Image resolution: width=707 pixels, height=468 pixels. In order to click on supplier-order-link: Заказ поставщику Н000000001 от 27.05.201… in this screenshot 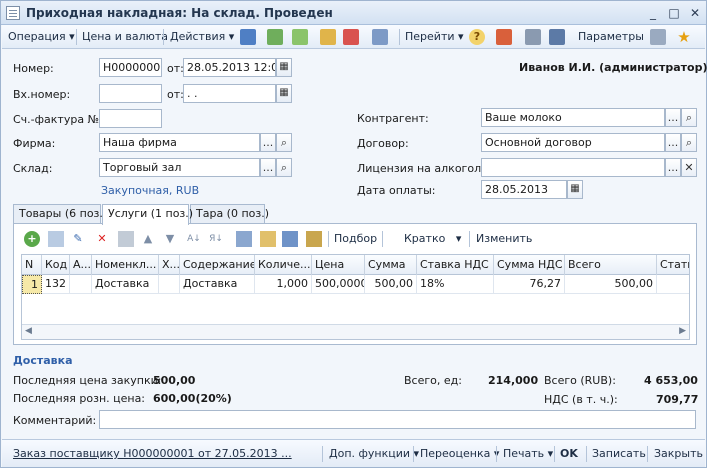, I will do `click(152, 454)`.